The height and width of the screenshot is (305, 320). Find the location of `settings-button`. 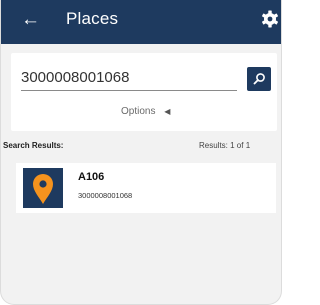

settings-button is located at coordinates (269, 19).